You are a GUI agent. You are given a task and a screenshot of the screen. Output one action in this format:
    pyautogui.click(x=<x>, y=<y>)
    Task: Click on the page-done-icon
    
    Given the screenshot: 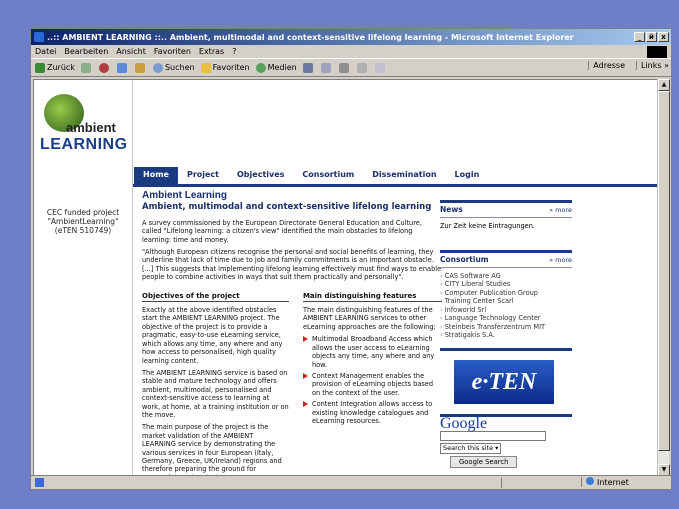 What is the action you would take?
    pyautogui.click(x=39, y=482)
    